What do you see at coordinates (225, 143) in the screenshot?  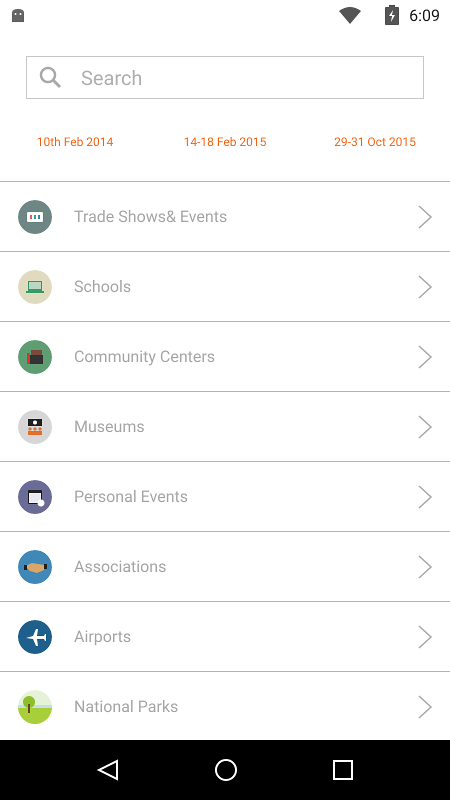 I see `event-date: 14-18 Feb 2015` at bounding box center [225, 143].